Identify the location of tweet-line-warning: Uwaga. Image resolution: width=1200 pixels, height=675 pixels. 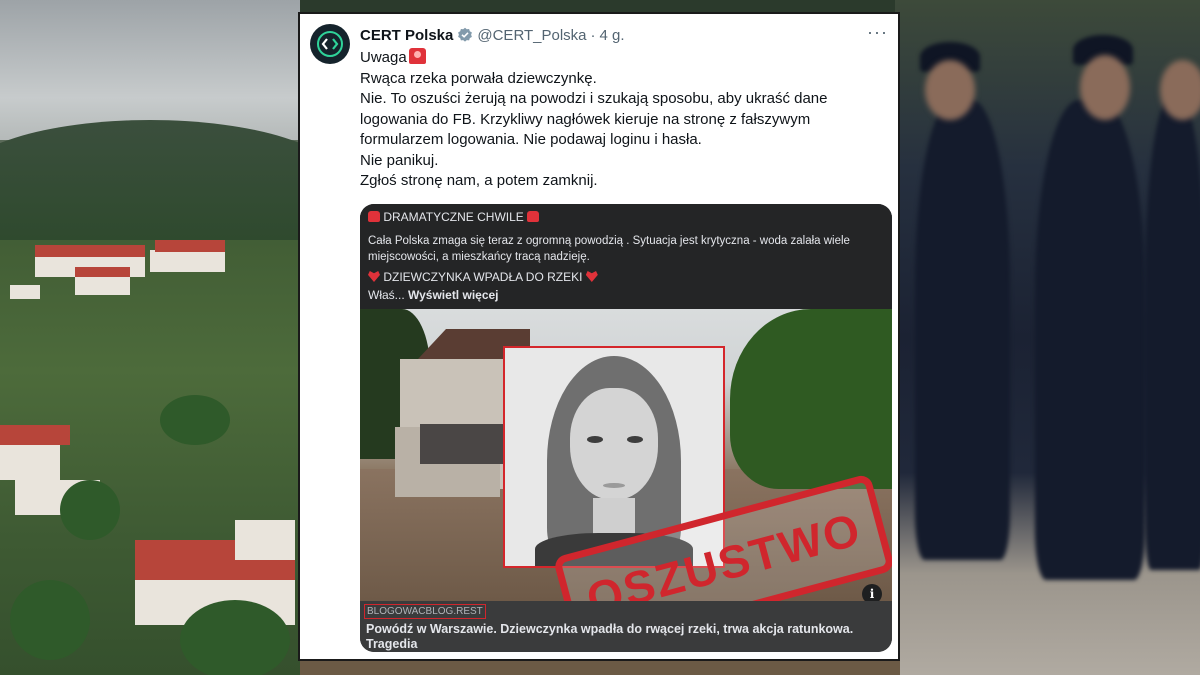
(620, 58).